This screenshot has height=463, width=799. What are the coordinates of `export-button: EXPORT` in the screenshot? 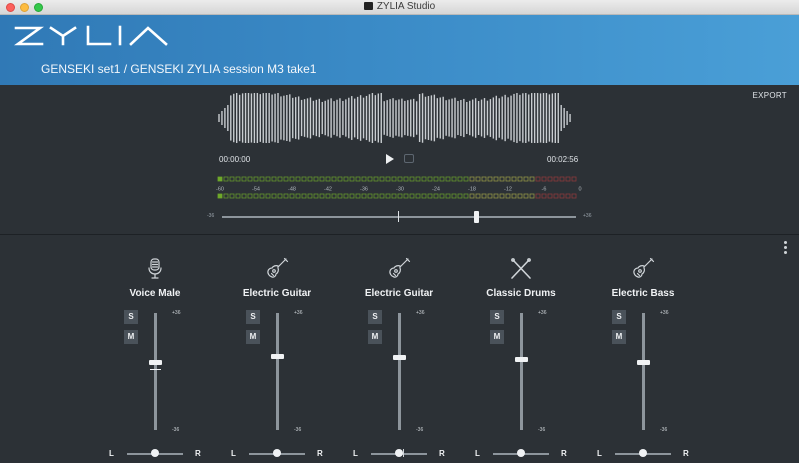 It's located at (769, 95).